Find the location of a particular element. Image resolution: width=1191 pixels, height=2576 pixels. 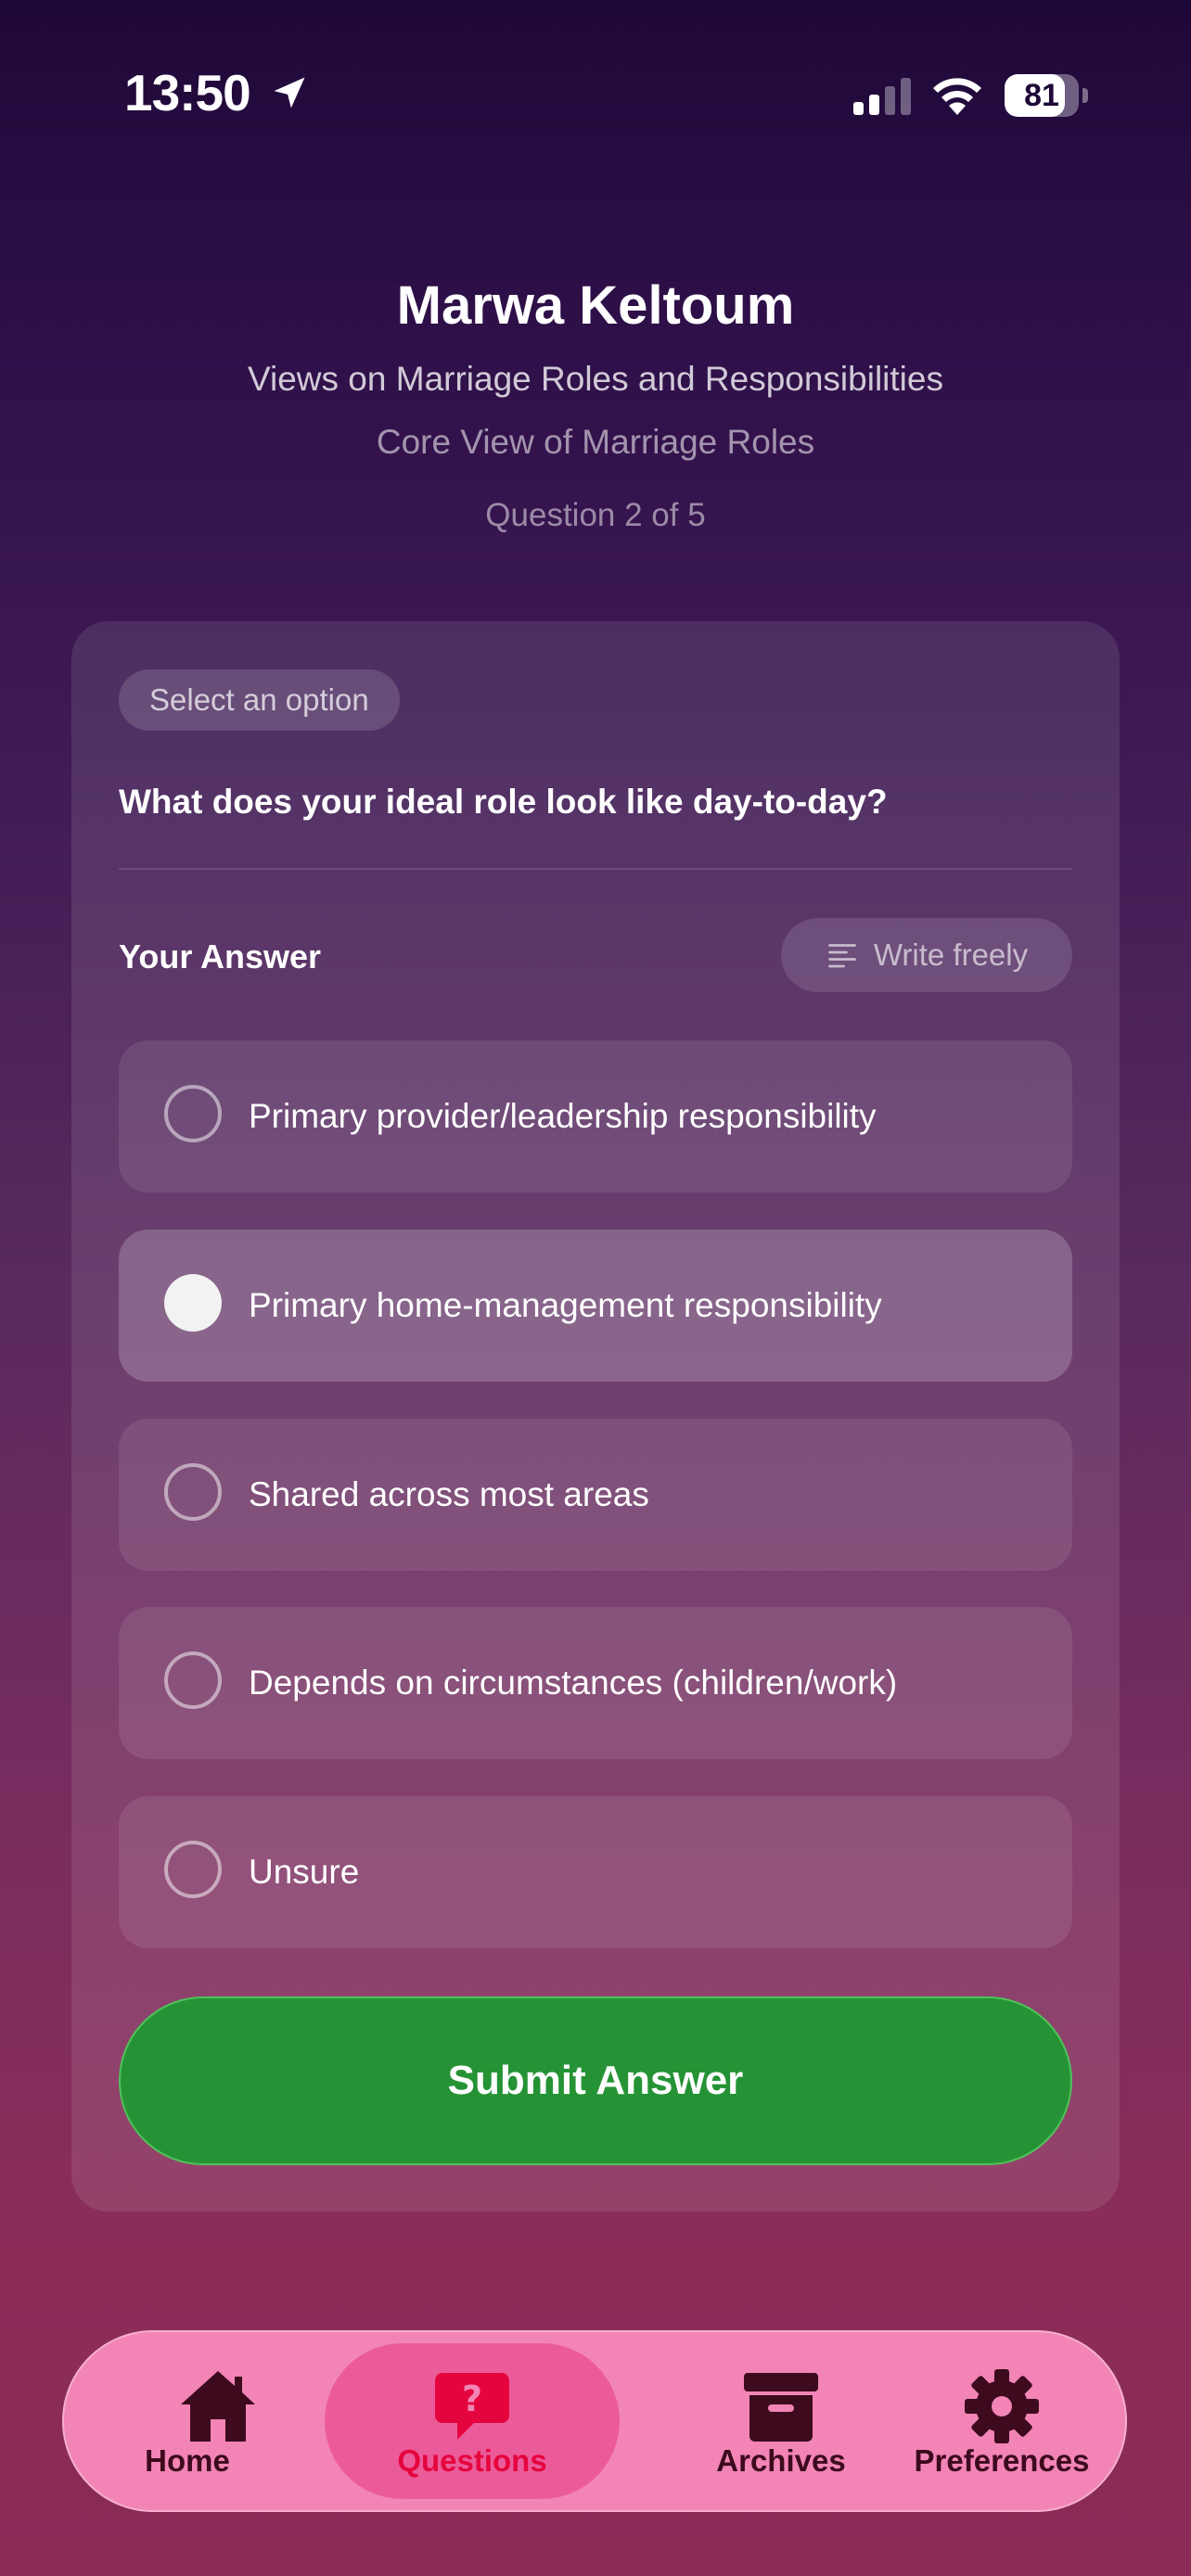

write-freely-button: Write freely is located at coordinates (926, 955).